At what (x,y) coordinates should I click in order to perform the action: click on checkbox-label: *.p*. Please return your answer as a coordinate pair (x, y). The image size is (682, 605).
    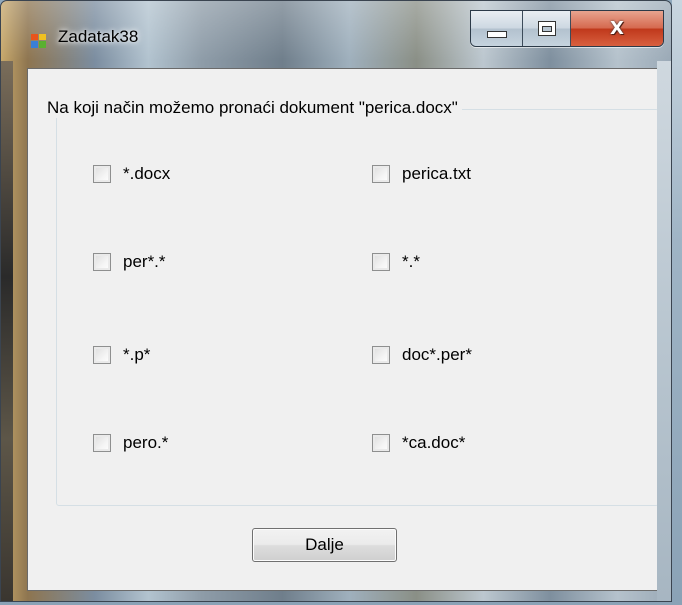
    Looking at the image, I should click on (136, 355).